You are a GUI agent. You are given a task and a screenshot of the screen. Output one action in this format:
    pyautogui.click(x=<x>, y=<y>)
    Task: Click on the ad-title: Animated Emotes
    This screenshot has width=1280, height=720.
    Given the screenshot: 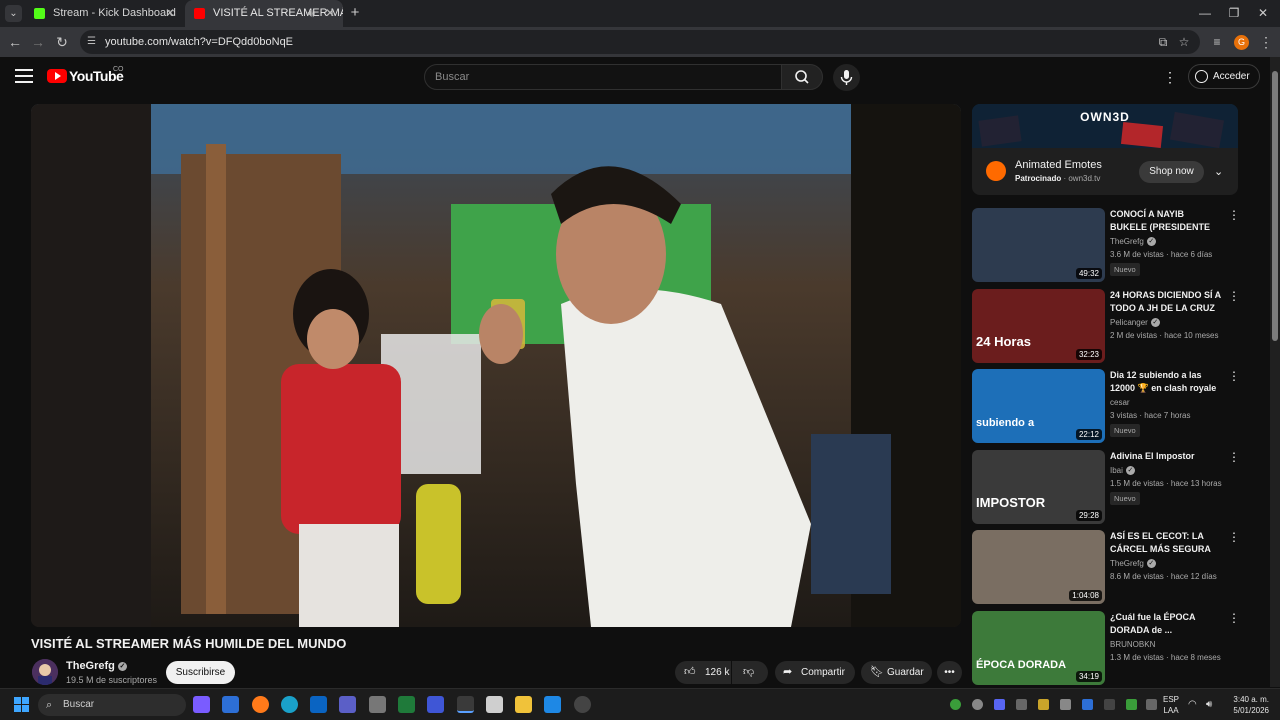 What is the action you would take?
    pyautogui.click(x=1058, y=165)
    